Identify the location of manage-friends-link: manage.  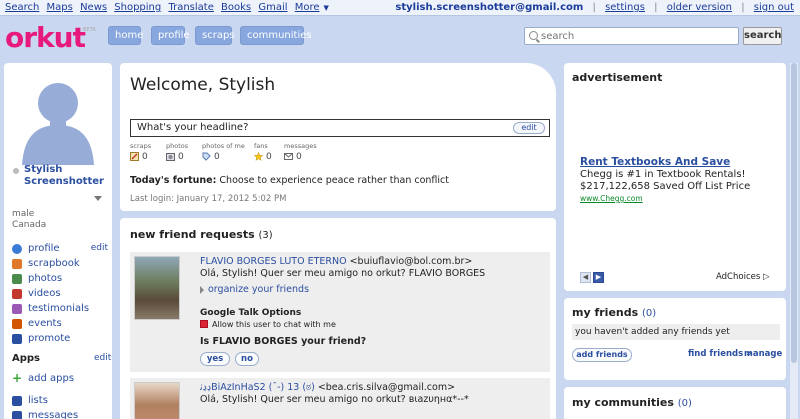
(763, 354).